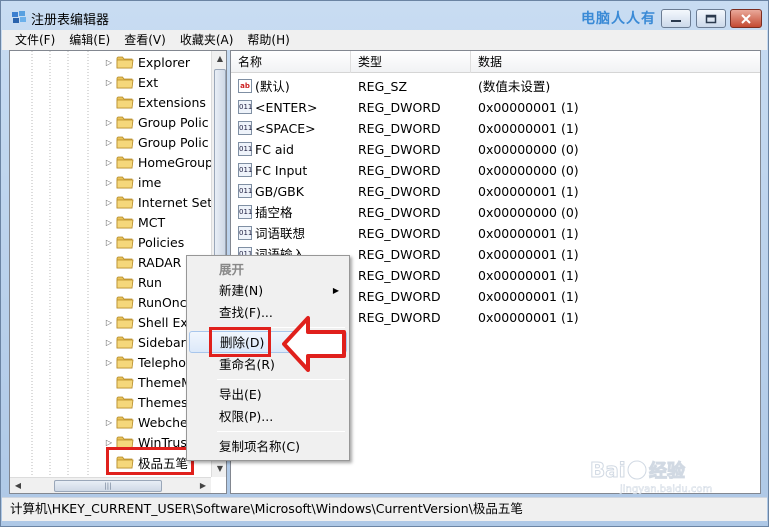  I want to click on tree-item: ▷ Policies, so click(144, 242).